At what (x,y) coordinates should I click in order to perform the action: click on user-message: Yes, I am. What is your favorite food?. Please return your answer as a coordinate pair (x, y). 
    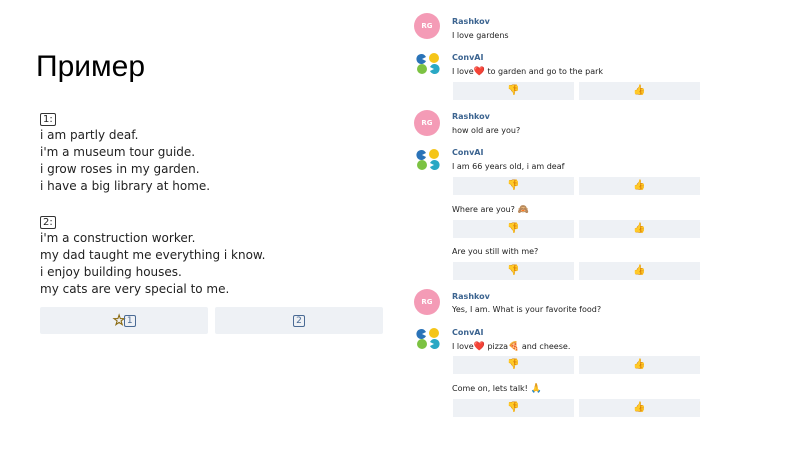
    Looking at the image, I should click on (527, 309).